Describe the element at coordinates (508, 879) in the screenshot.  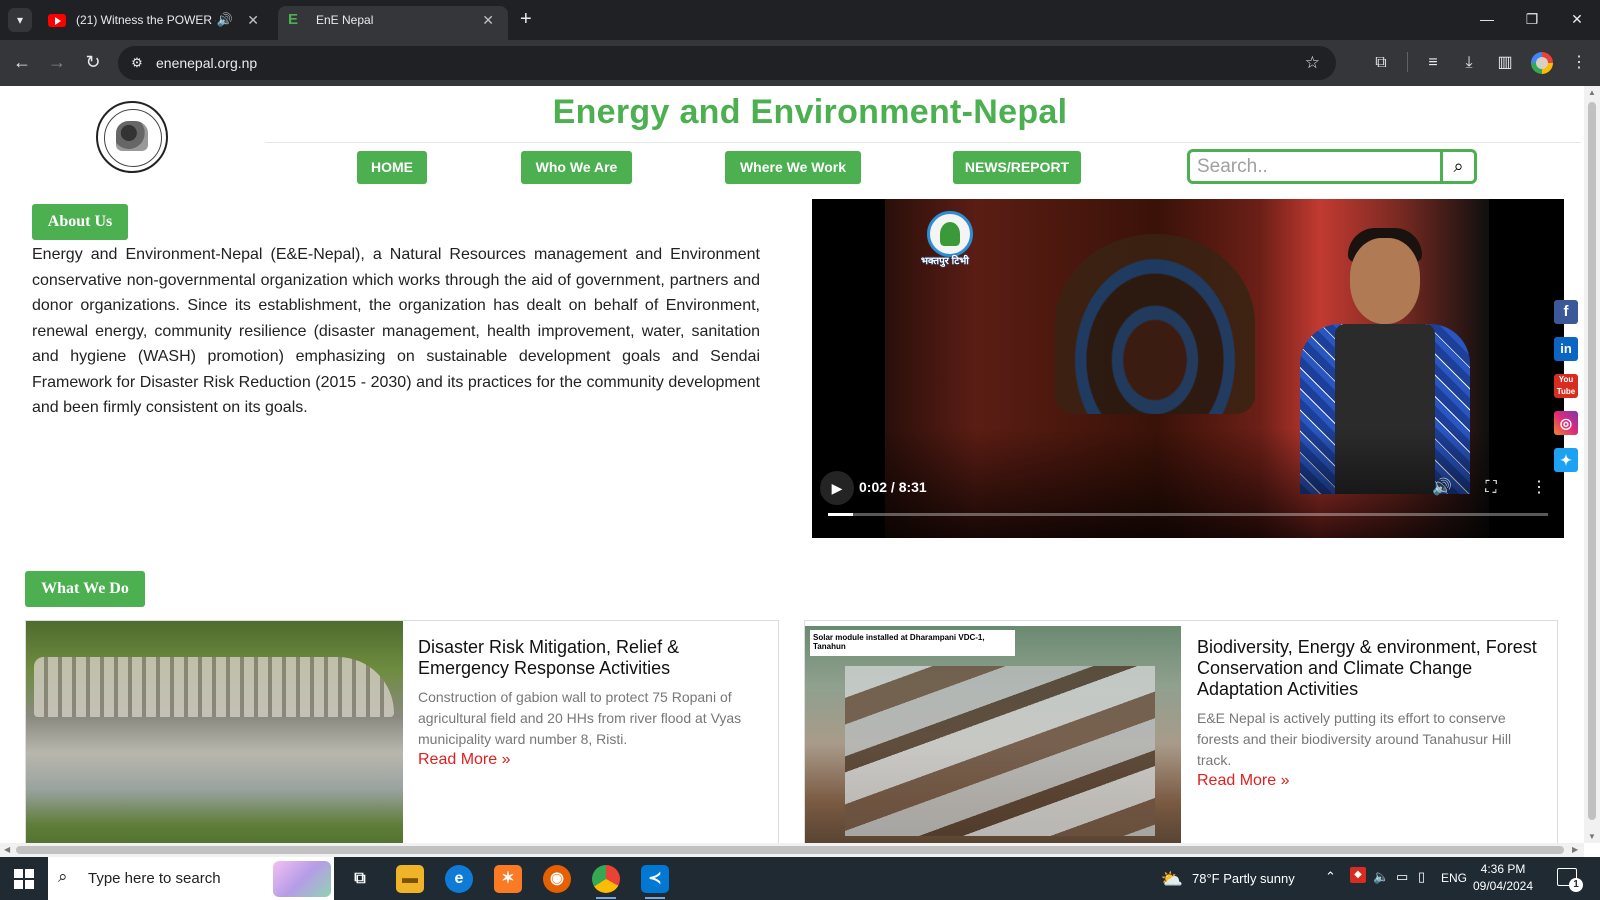
I see `xampp-icon: ✶` at that location.